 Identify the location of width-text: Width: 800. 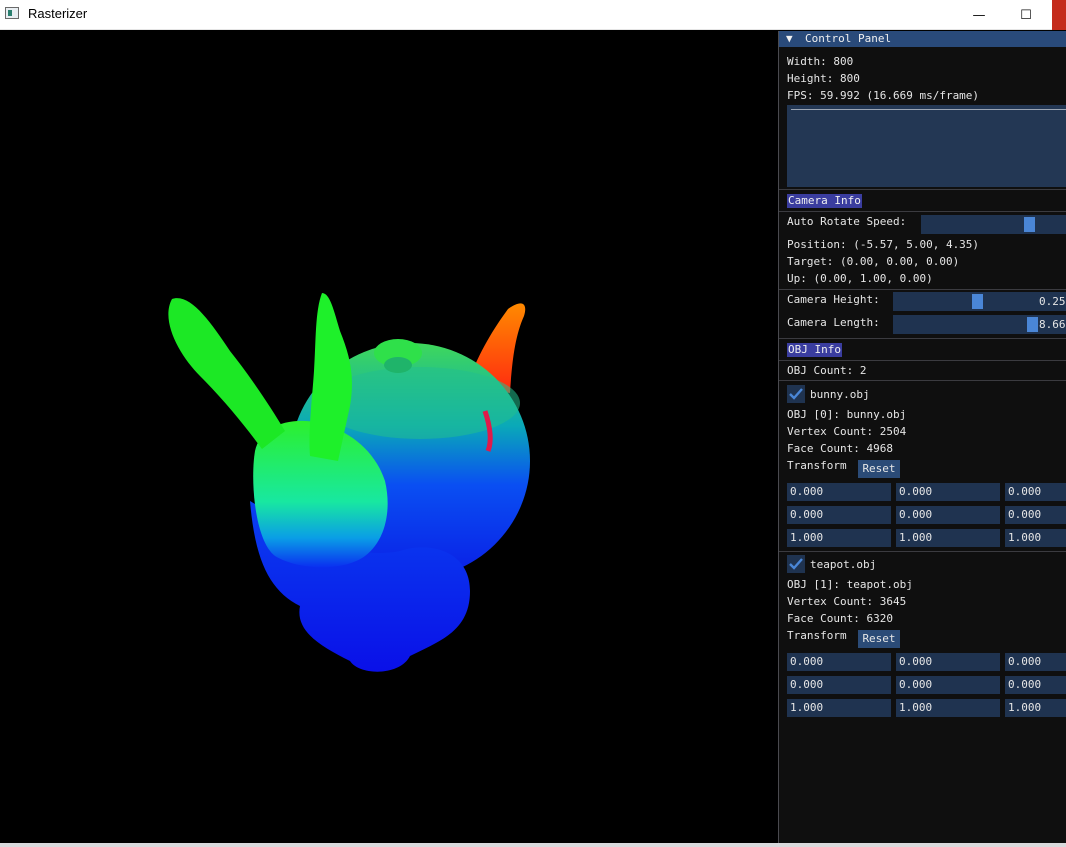
(820, 61).